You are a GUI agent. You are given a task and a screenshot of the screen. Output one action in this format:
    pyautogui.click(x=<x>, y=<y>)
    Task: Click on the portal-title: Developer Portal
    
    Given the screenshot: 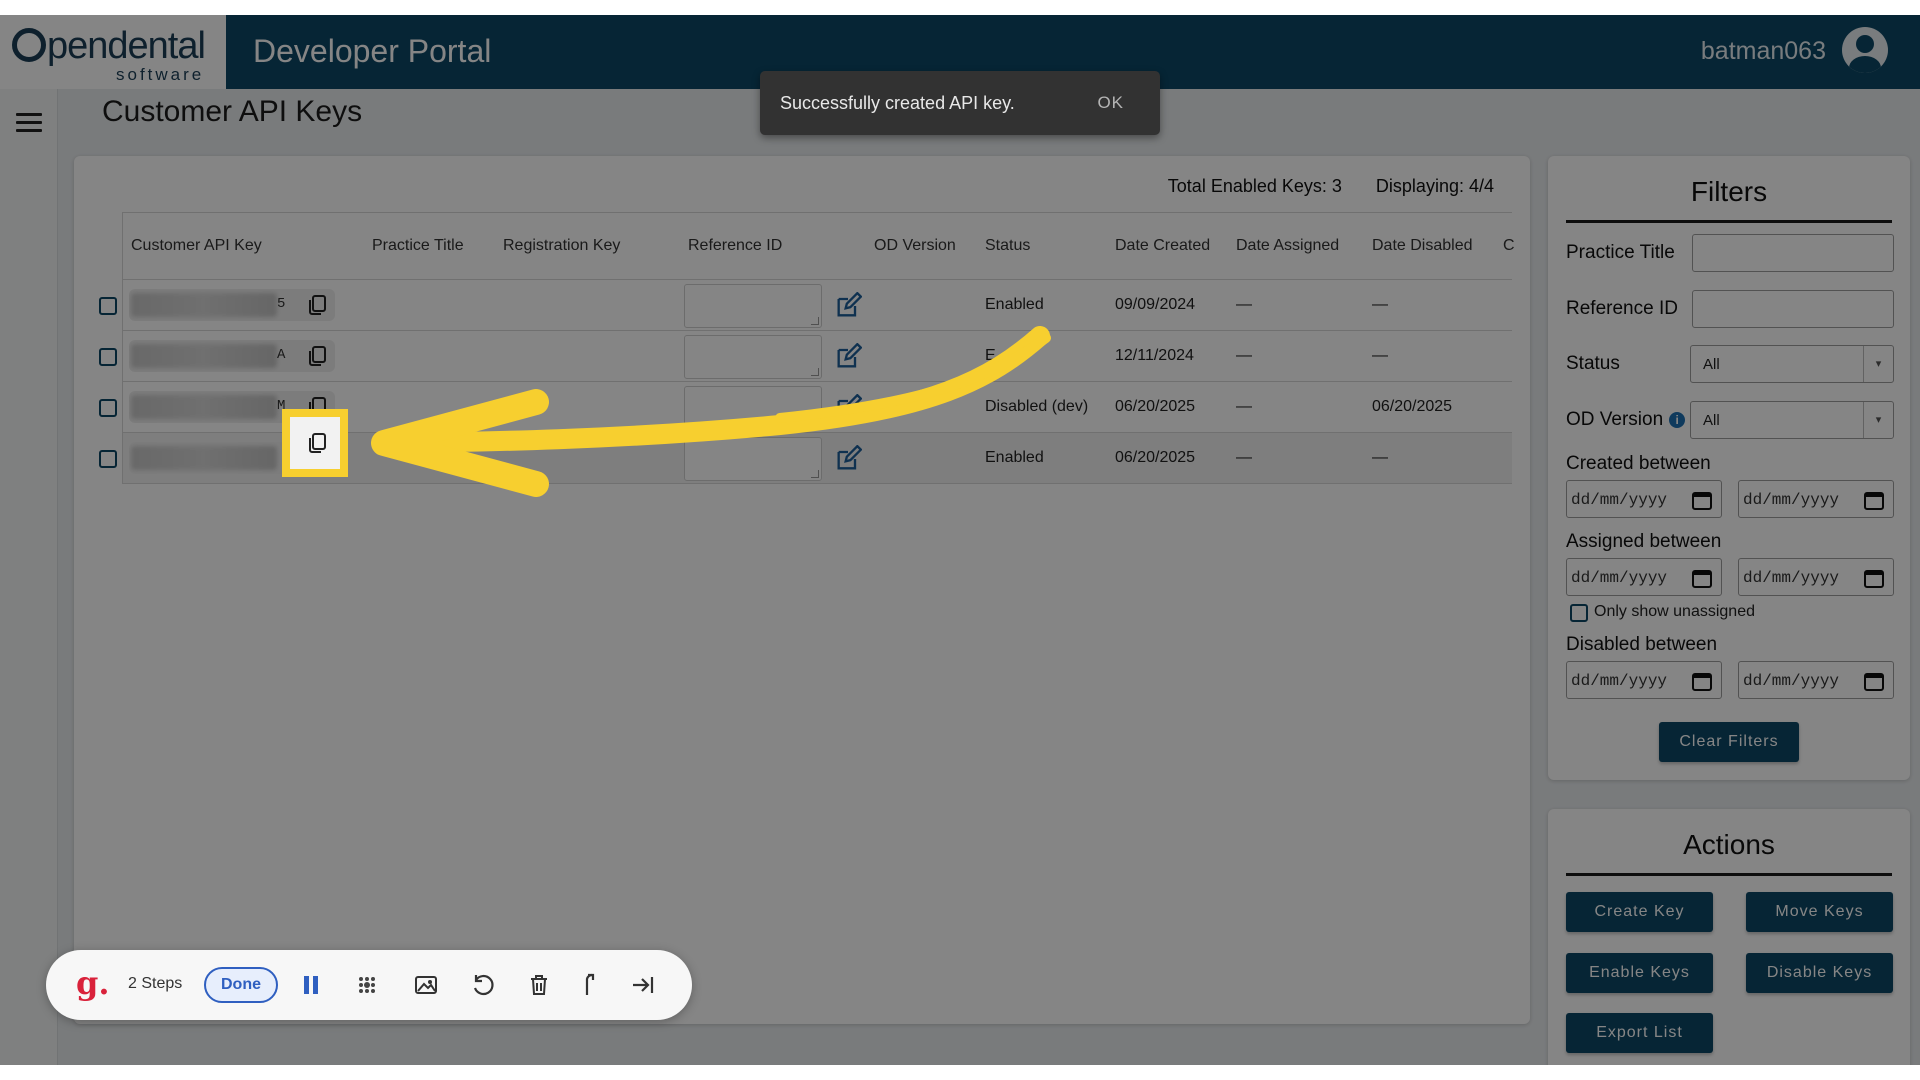 What is the action you would take?
    pyautogui.click(x=372, y=51)
    